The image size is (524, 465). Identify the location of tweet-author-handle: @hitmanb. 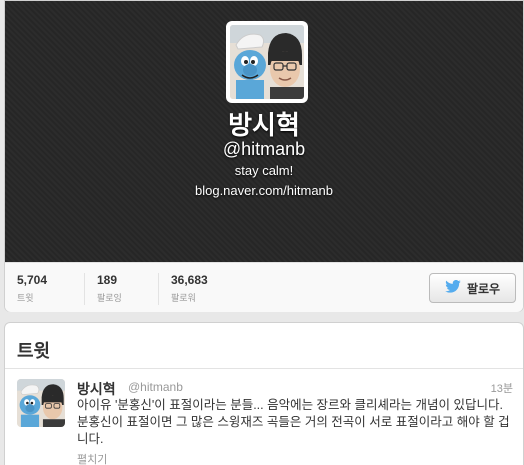
(155, 387).